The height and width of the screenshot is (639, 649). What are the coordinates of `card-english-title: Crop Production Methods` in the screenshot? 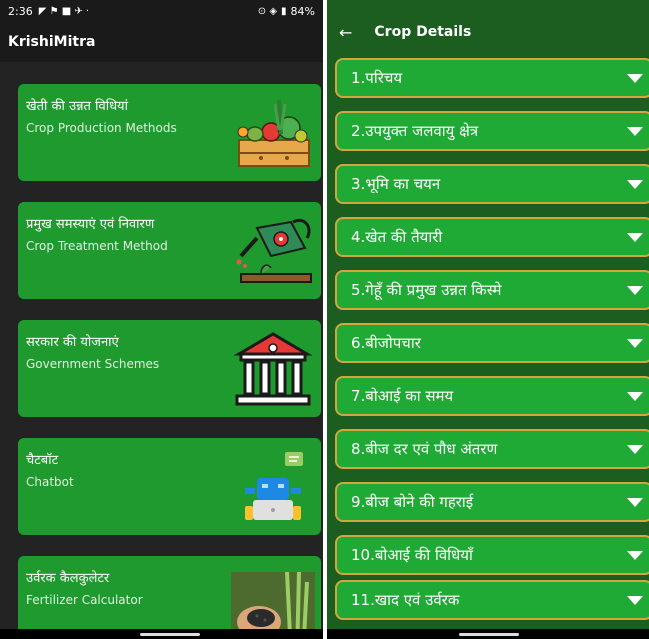 It's located at (101, 128).